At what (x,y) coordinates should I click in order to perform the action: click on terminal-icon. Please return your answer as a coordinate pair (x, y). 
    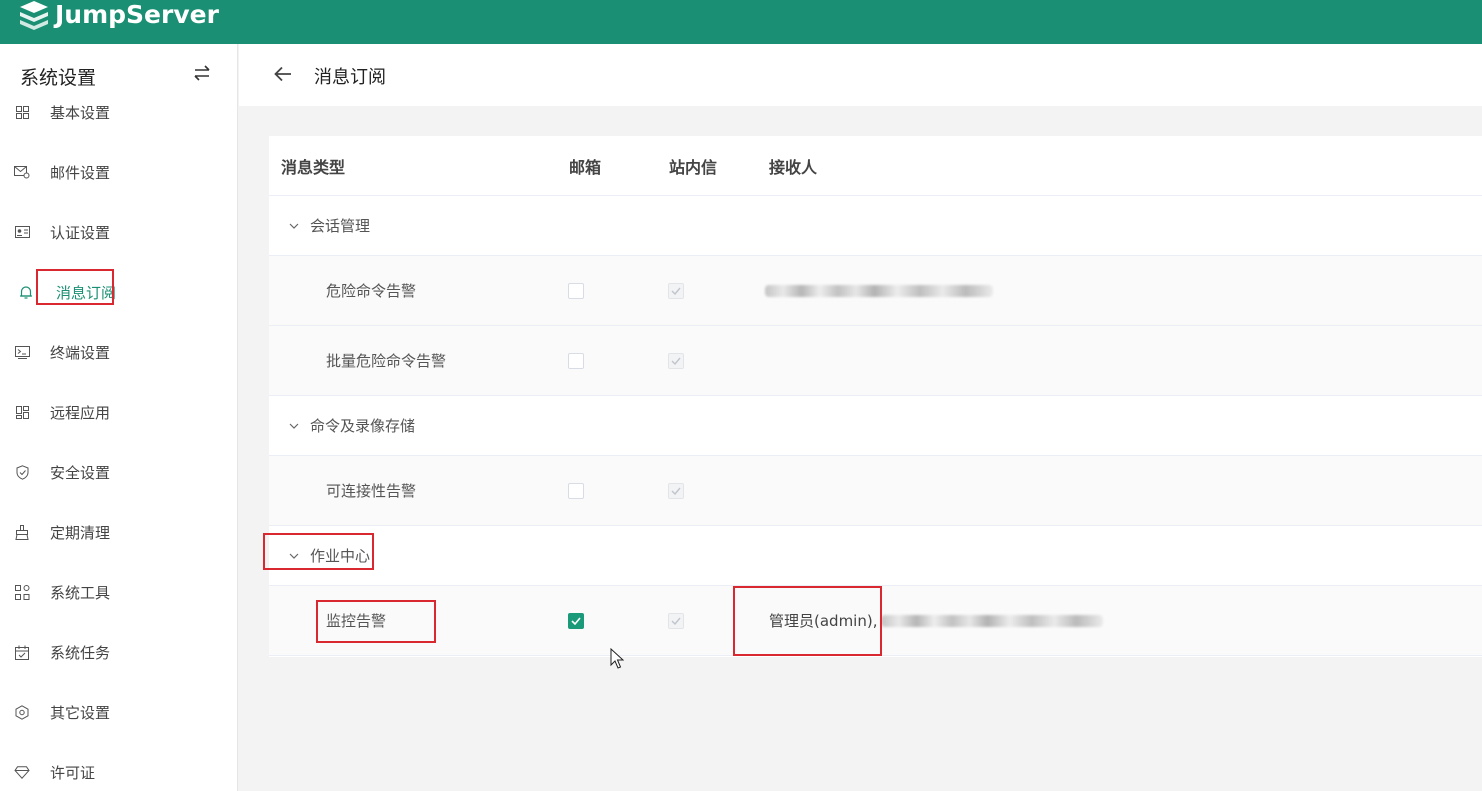
    Looking at the image, I should click on (22, 352).